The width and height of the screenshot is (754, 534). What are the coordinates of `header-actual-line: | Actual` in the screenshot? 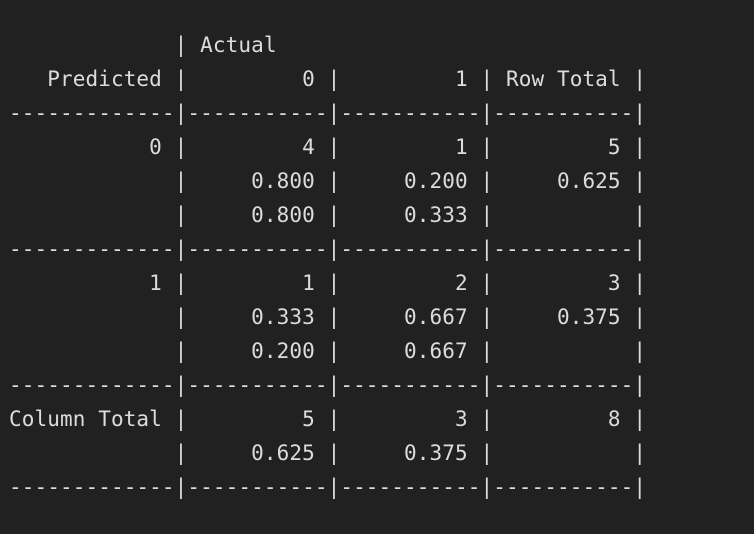 It's located at (143, 45).